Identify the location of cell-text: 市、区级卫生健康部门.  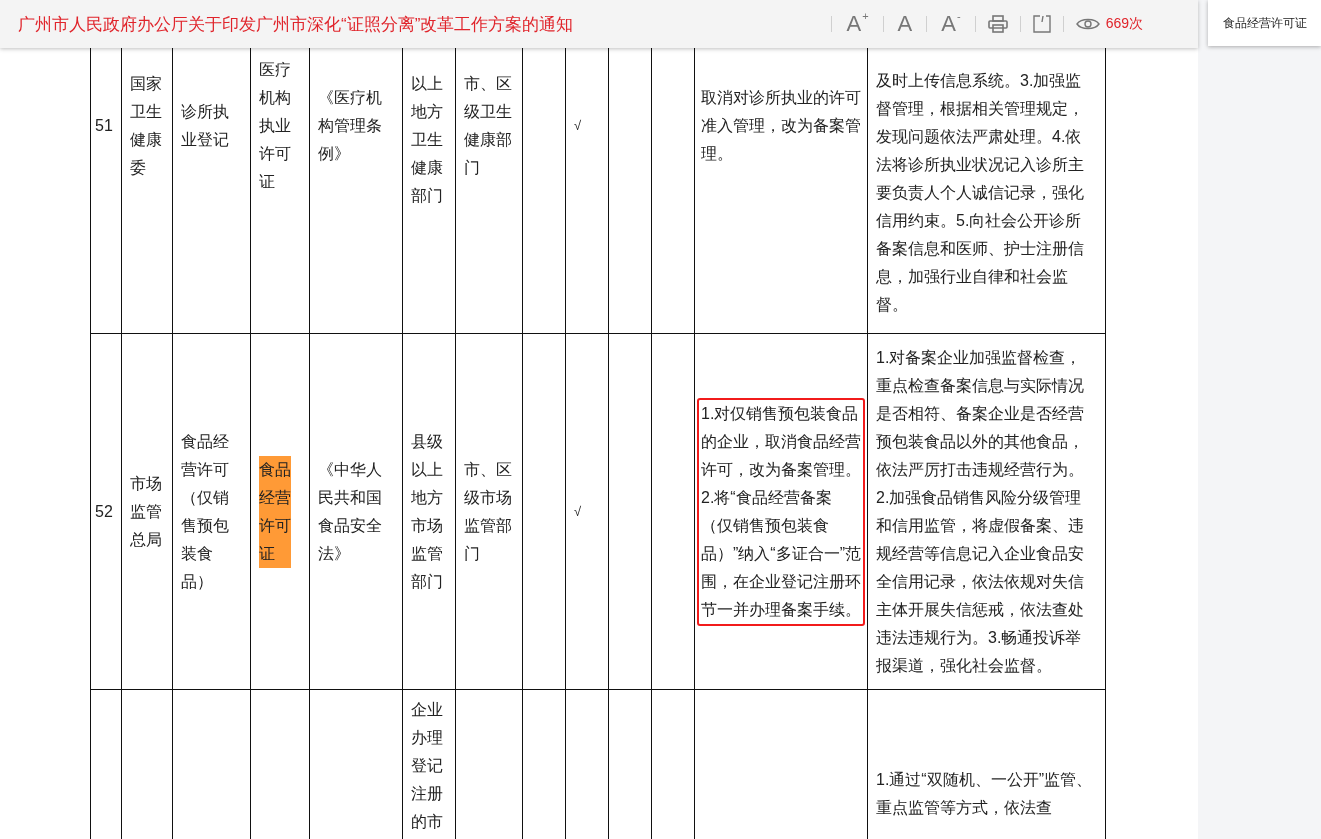
(488, 125).